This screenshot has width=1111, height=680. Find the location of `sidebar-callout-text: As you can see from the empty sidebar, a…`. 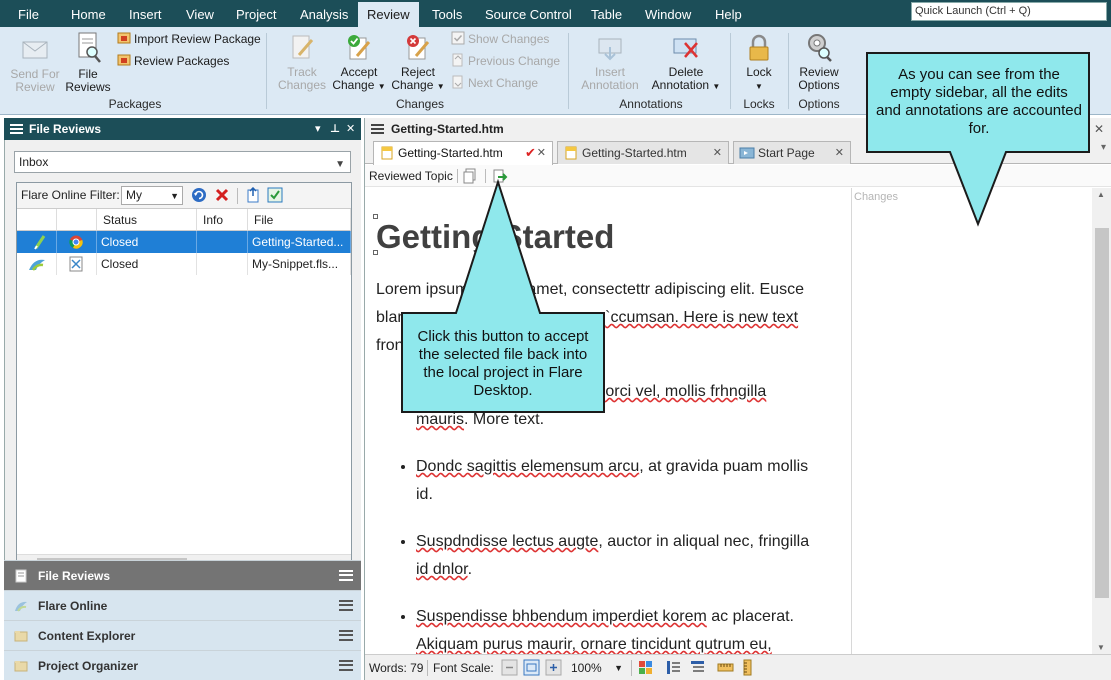

sidebar-callout-text: As you can see from the empty sidebar, a… is located at coordinates (979, 101).